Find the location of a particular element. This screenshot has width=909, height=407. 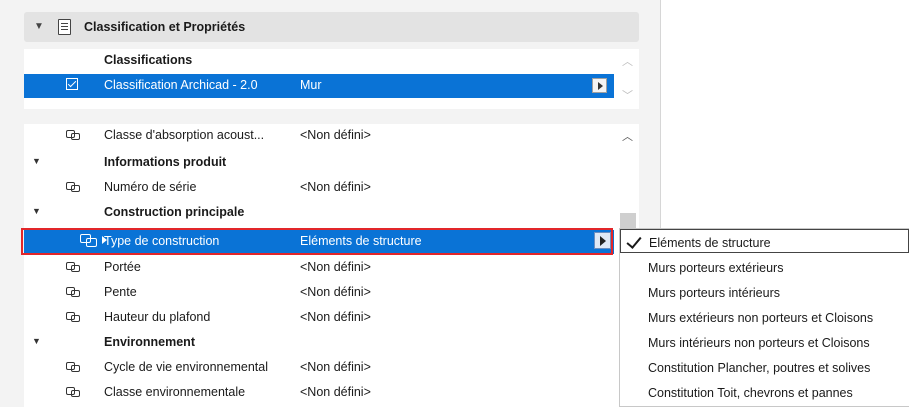

dropdown-option-label: Murs extérieurs non porteurs et Cloisons is located at coordinates (761, 318).